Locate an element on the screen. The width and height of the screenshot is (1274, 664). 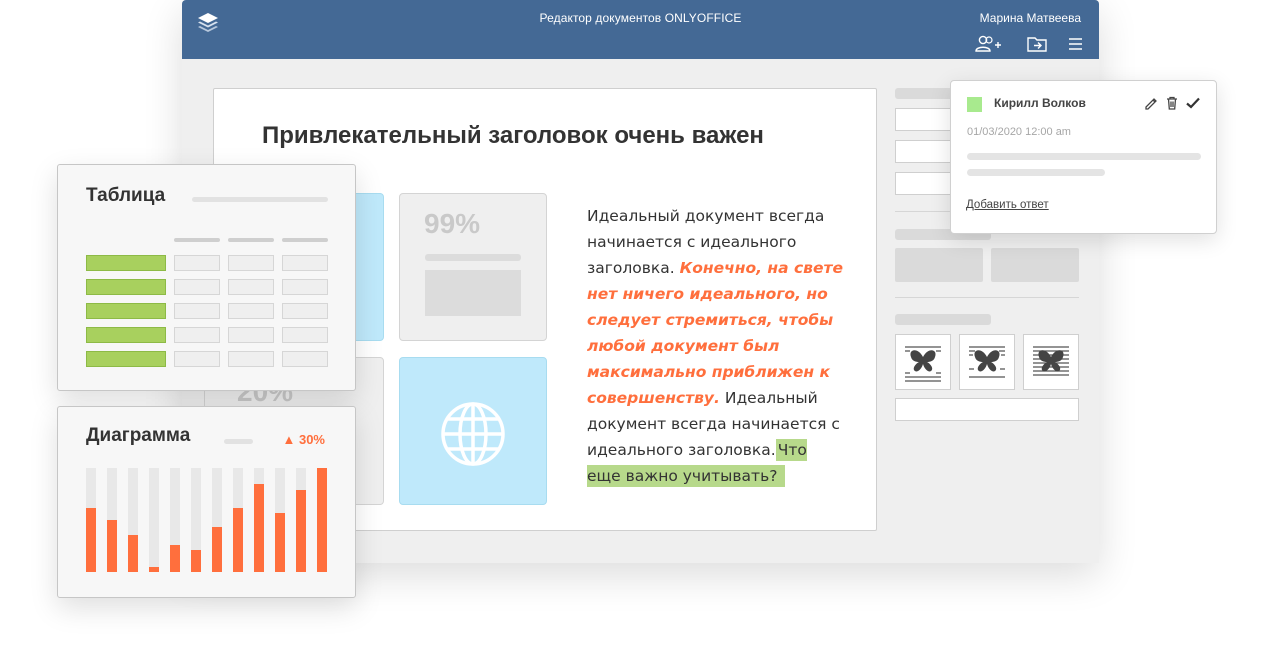
comment-author: Кирилл Волков is located at coordinates (1040, 103).